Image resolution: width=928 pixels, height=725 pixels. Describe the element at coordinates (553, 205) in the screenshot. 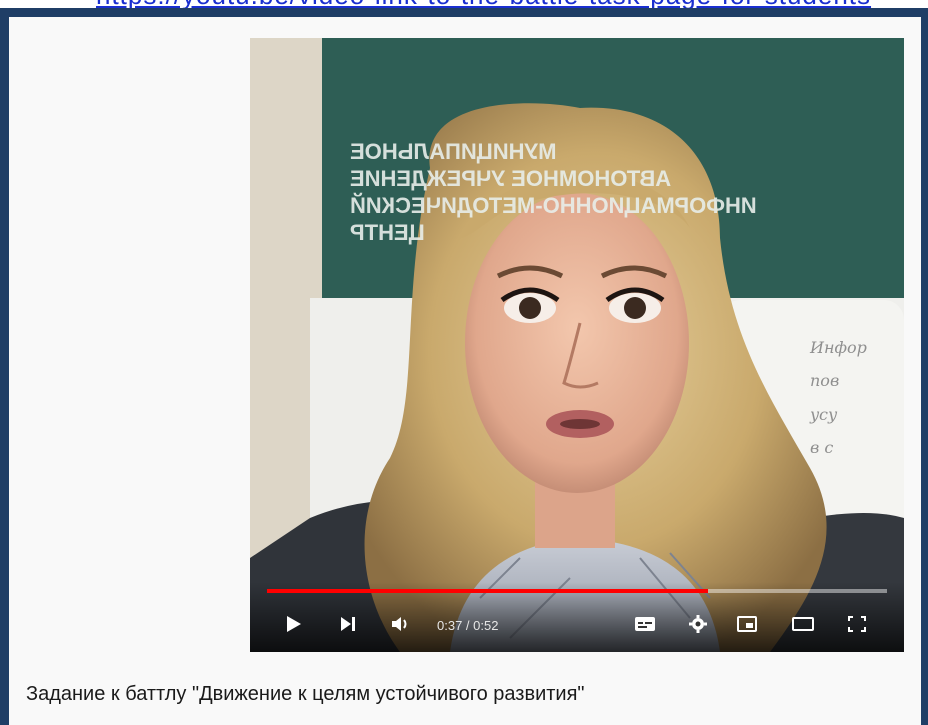

I see `banner-line: ИНФОРМАЦИОННО-МЕТОДИЧЕСКИЙ` at that location.